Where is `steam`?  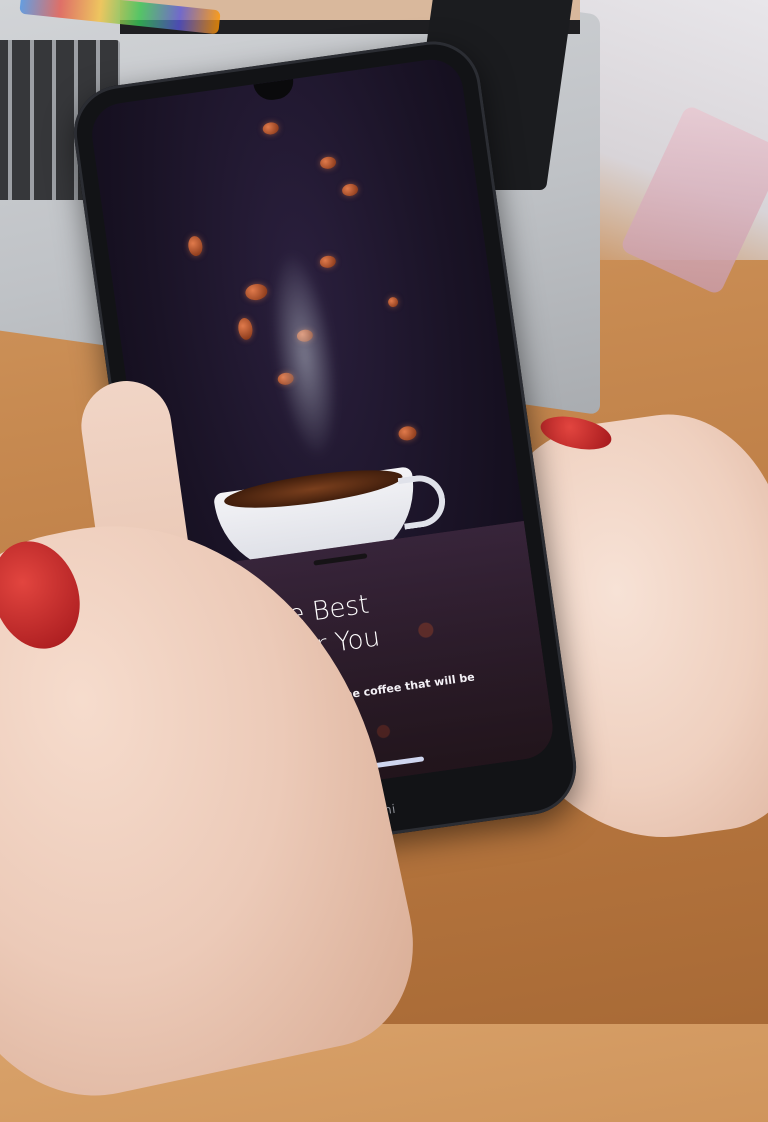
steam is located at coordinates (304, 355).